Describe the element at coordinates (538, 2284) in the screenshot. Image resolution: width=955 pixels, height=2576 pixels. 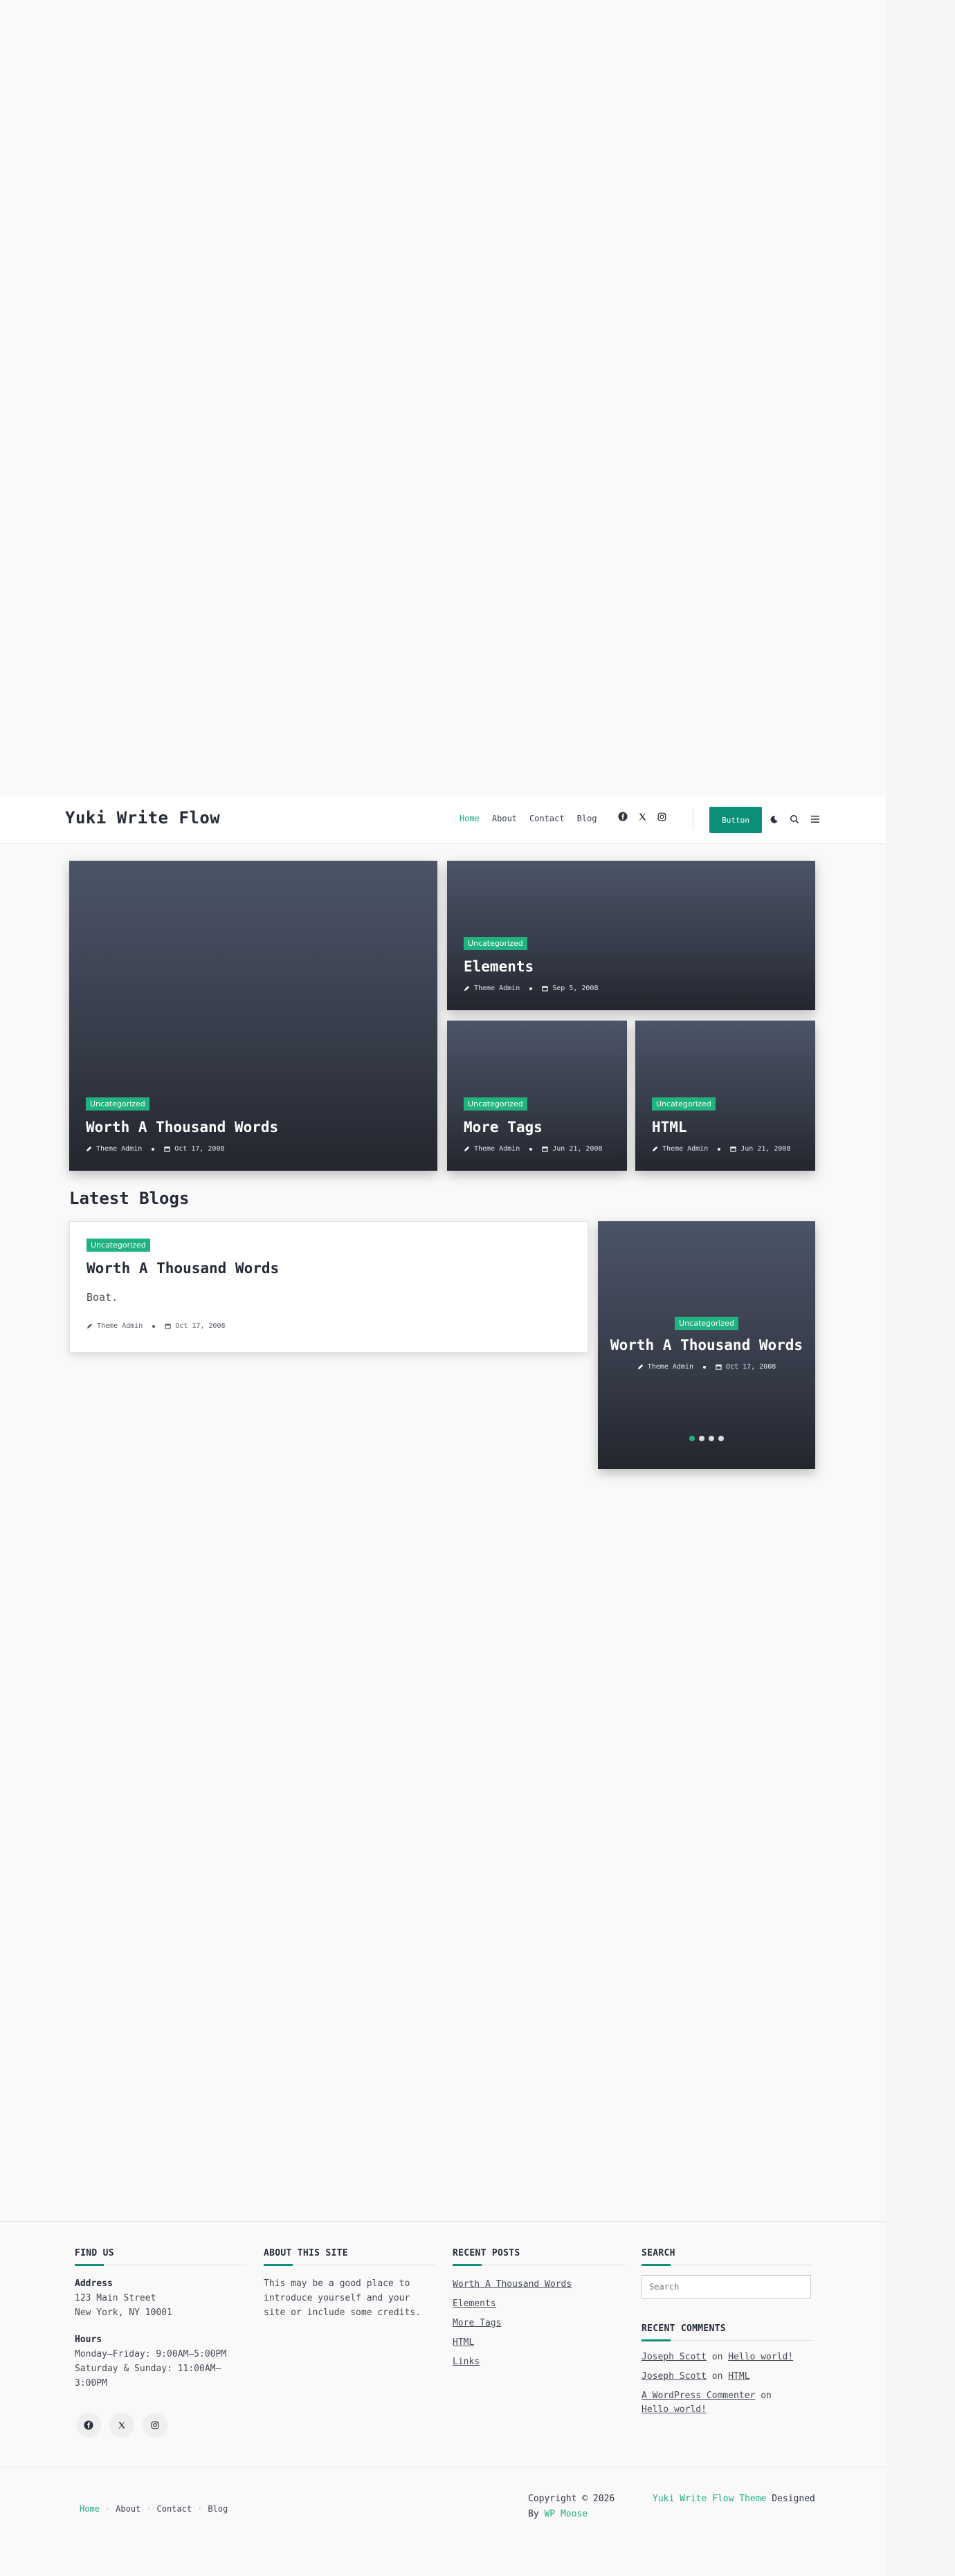
I see `recent-post-link: Worth A Thousand Words` at that location.